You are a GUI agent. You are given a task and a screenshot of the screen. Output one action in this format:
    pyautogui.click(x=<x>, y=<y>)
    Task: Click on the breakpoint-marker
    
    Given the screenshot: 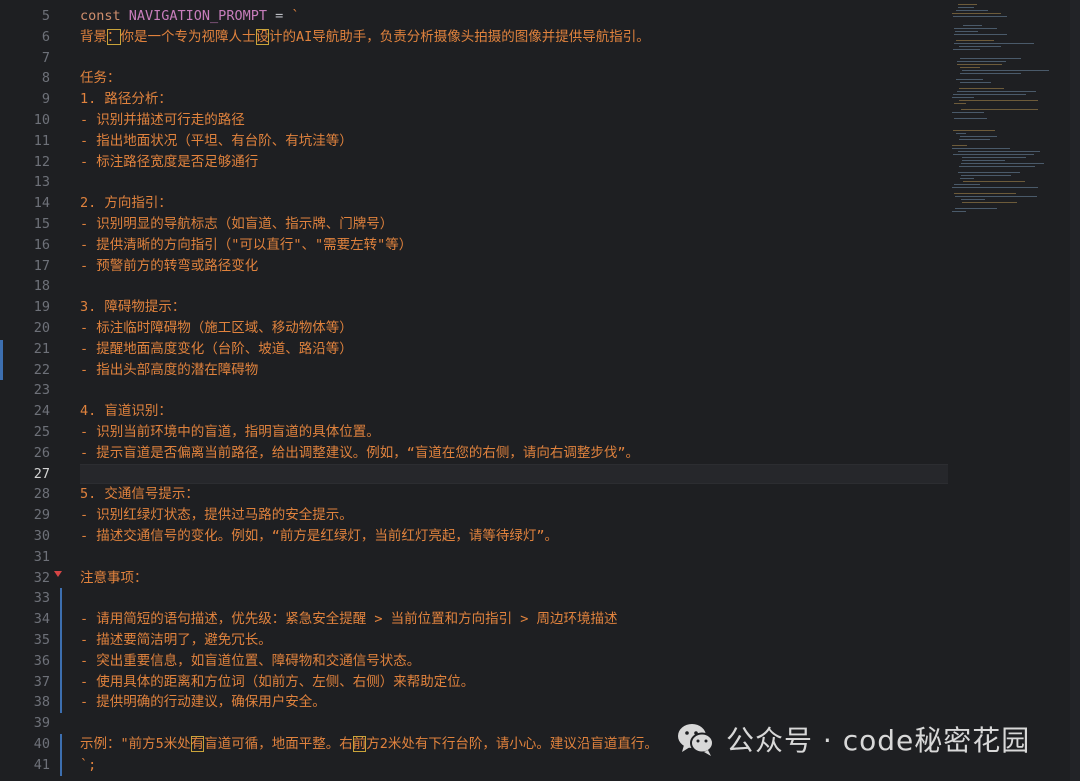 What is the action you would take?
    pyautogui.click(x=58, y=573)
    